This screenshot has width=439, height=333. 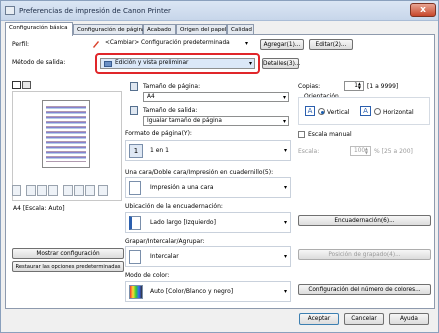 What do you see at coordinates (42, 190) in the screenshot?
I see `book-icon` at bounding box center [42, 190].